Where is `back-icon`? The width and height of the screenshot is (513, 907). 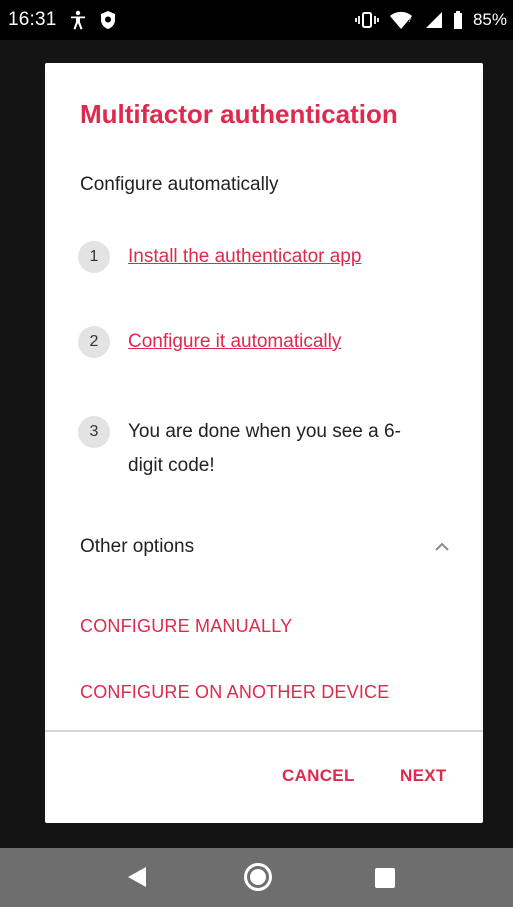 back-icon is located at coordinates (137, 877).